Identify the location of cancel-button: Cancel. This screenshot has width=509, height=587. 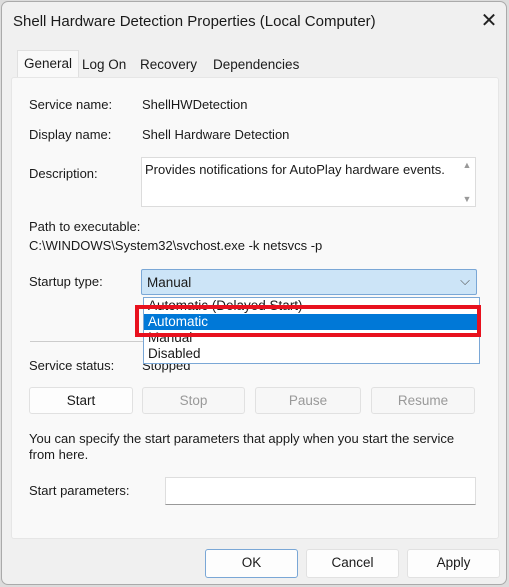
(352, 563).